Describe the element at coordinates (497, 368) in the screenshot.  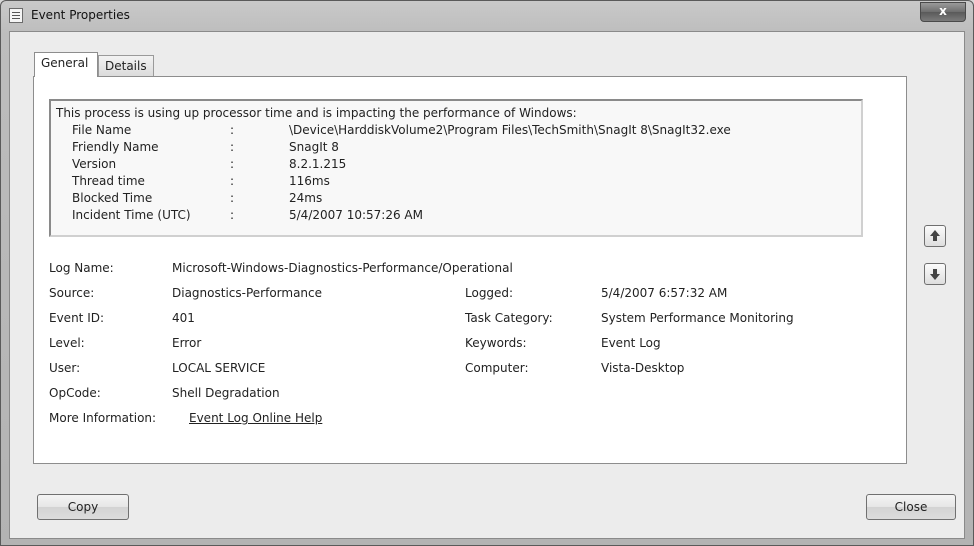
I see `computer-label: Computer:` at that location.